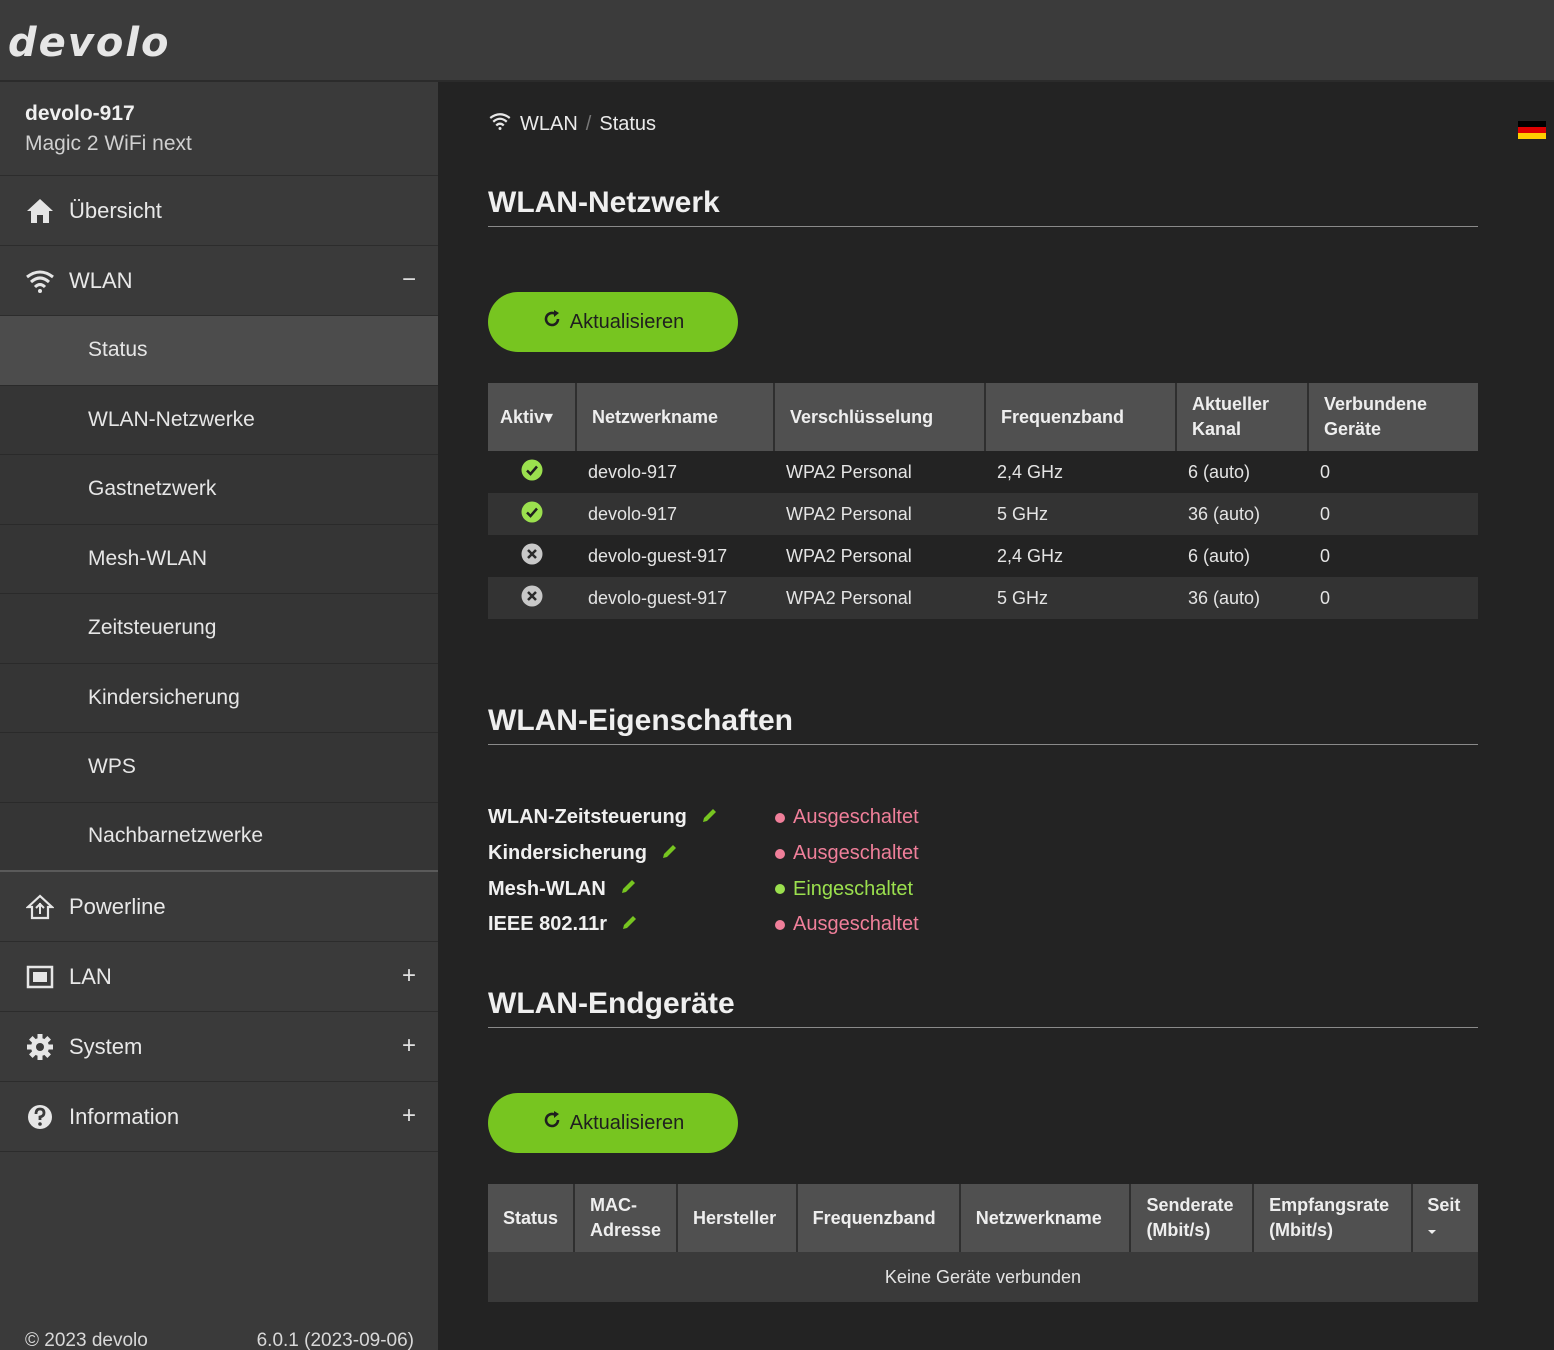 The image size is (1554, 1350). I want to click on nav-item-label: System, so click(106, 1046).